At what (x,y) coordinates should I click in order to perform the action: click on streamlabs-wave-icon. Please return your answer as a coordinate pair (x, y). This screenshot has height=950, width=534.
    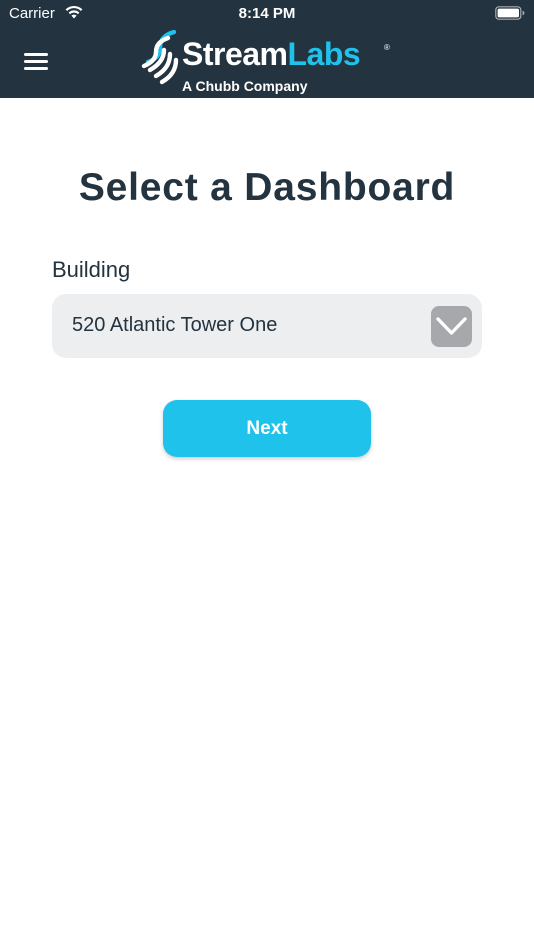
    Looking at the image, I should click on (160, 57).